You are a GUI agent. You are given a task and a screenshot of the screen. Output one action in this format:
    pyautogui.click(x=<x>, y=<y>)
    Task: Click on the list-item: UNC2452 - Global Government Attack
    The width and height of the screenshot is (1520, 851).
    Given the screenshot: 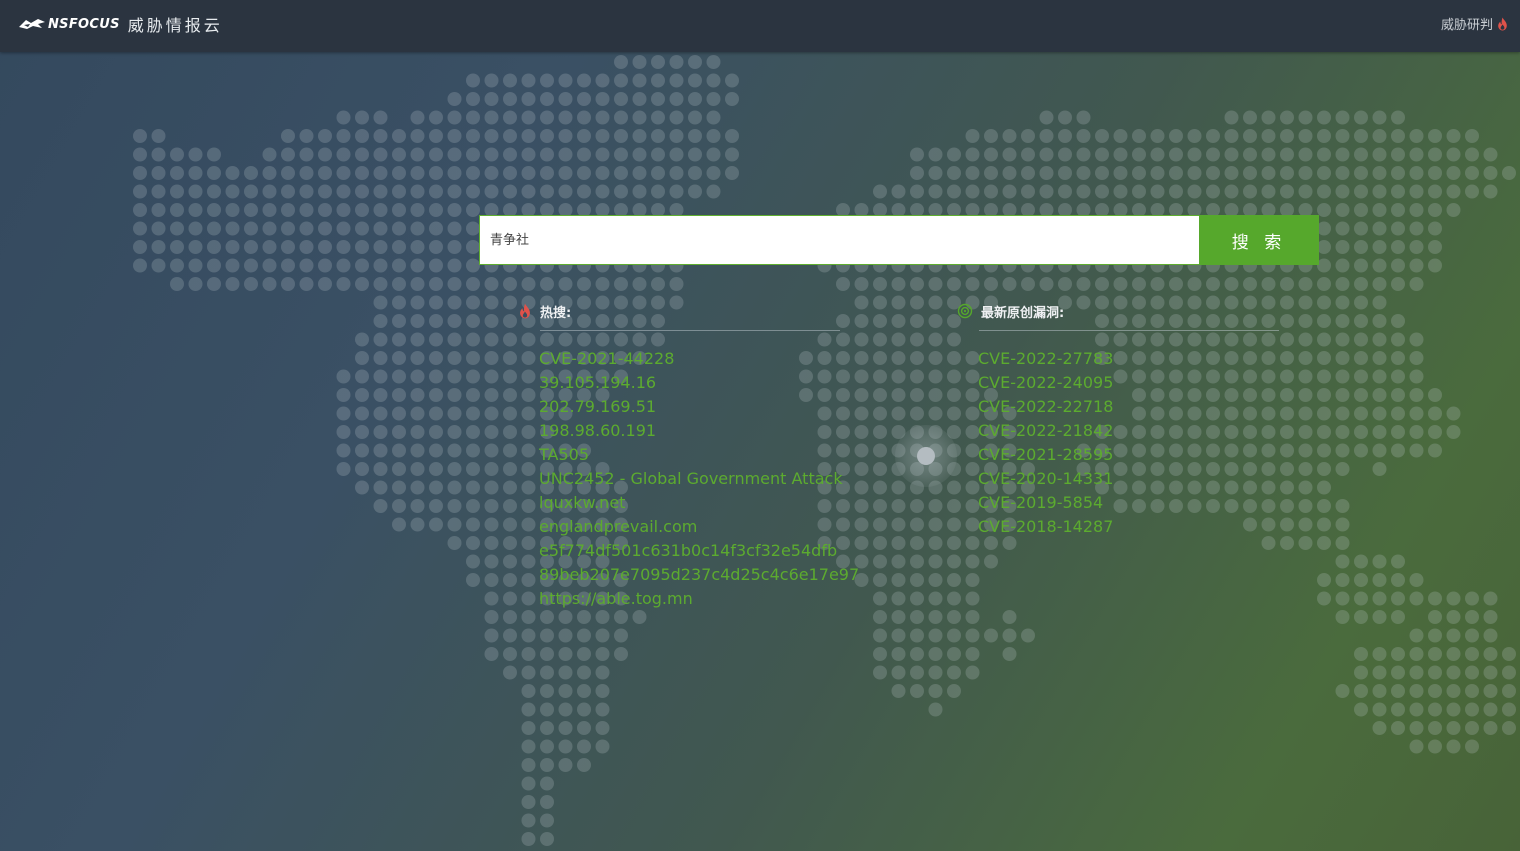 What is the action you would take?
    pyautogui.click(x=699, y=479)
    